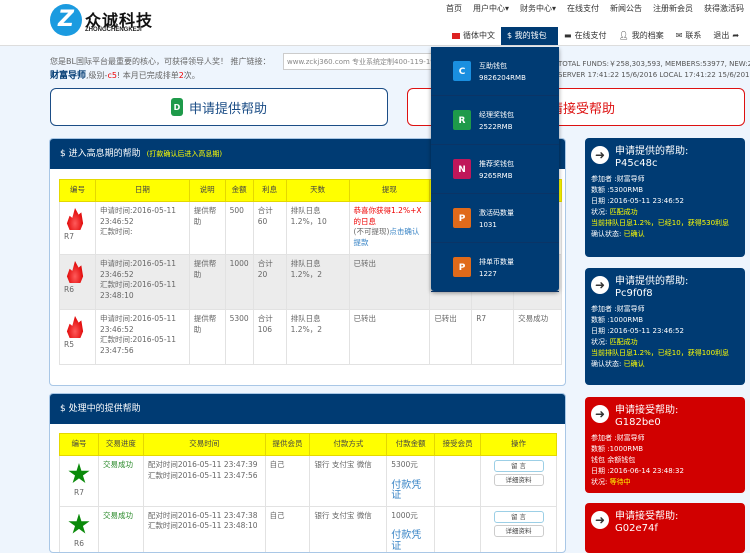 This screenshot has height=553, width=750. I want to click on logout-link: 退出 ➦, so click(726, 36).